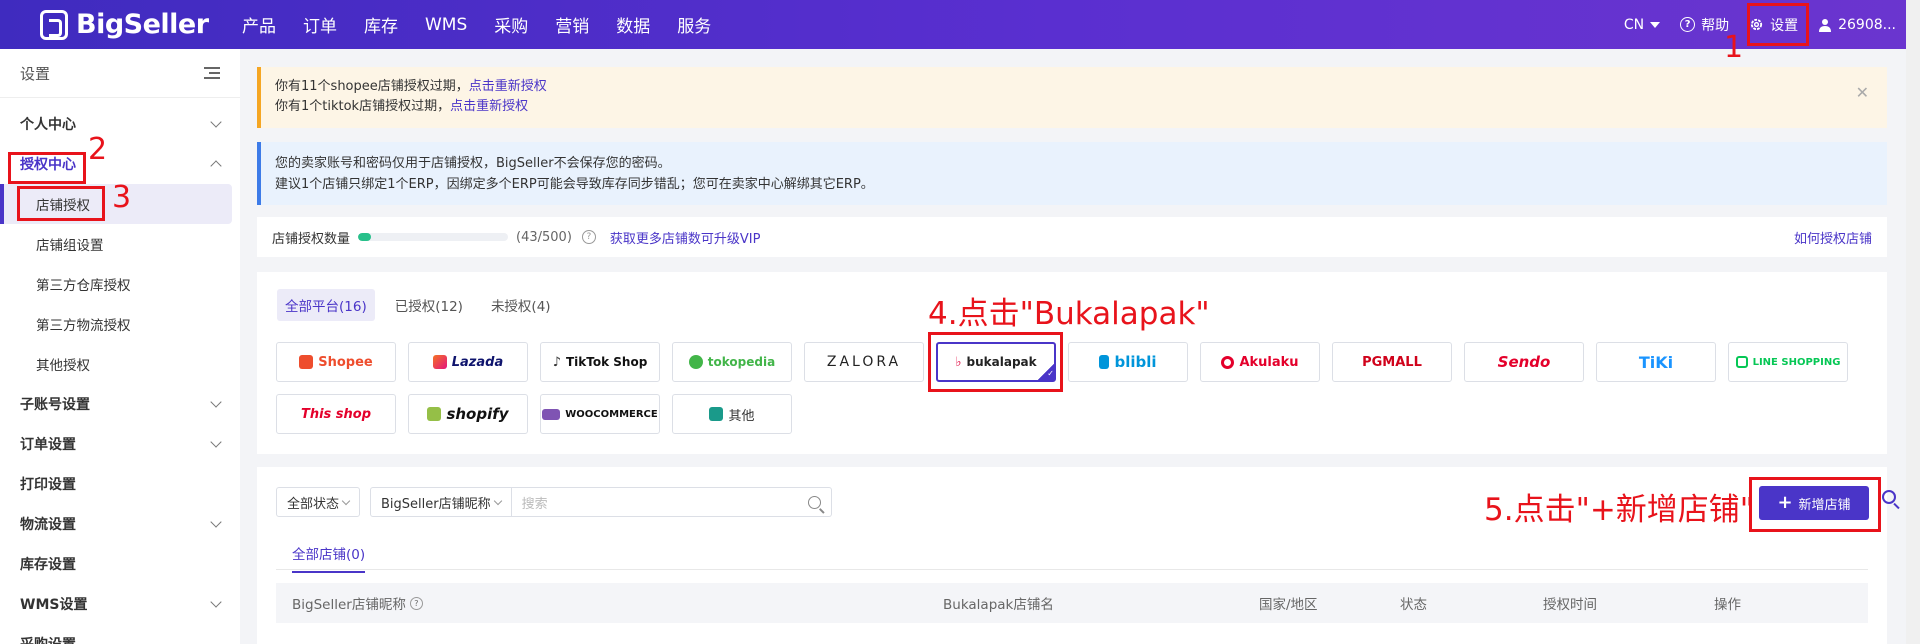 The width and height of the screenshot is (1920, 644). Describe the element at coordinates (1704, 25) in the screenshot. I see `help-link: ? 帮助` at that location.